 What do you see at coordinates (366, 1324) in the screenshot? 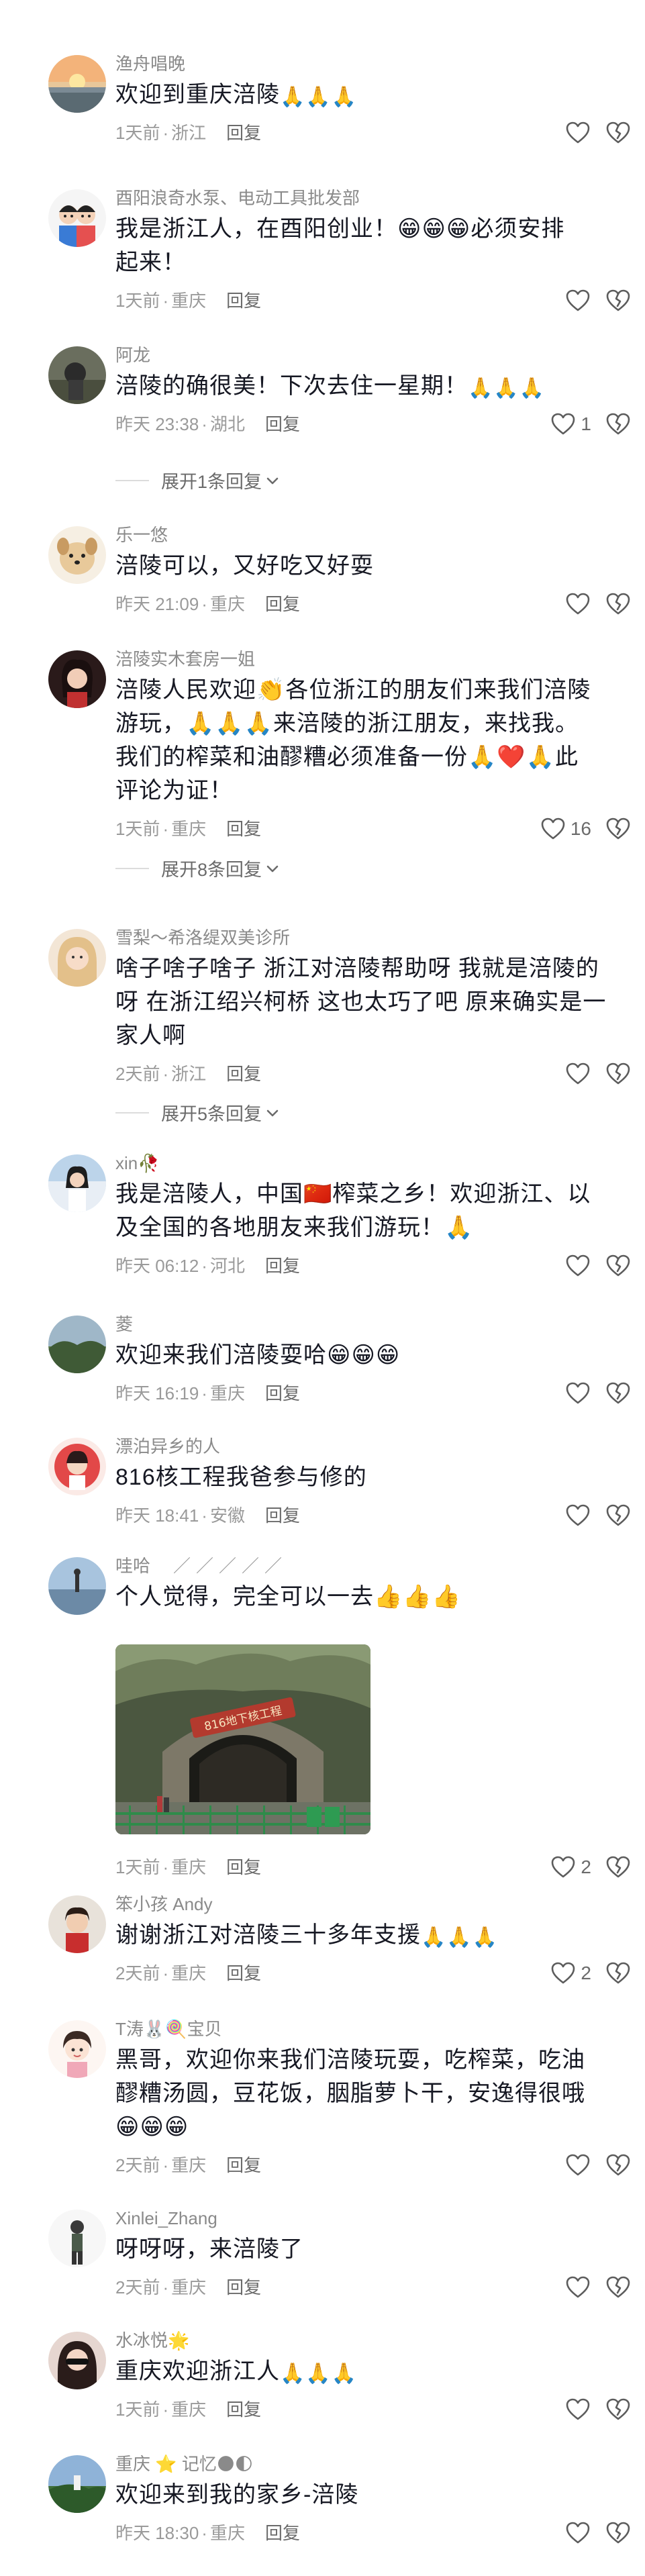
I see `username: 菱` at bounding box center [366, 1324].